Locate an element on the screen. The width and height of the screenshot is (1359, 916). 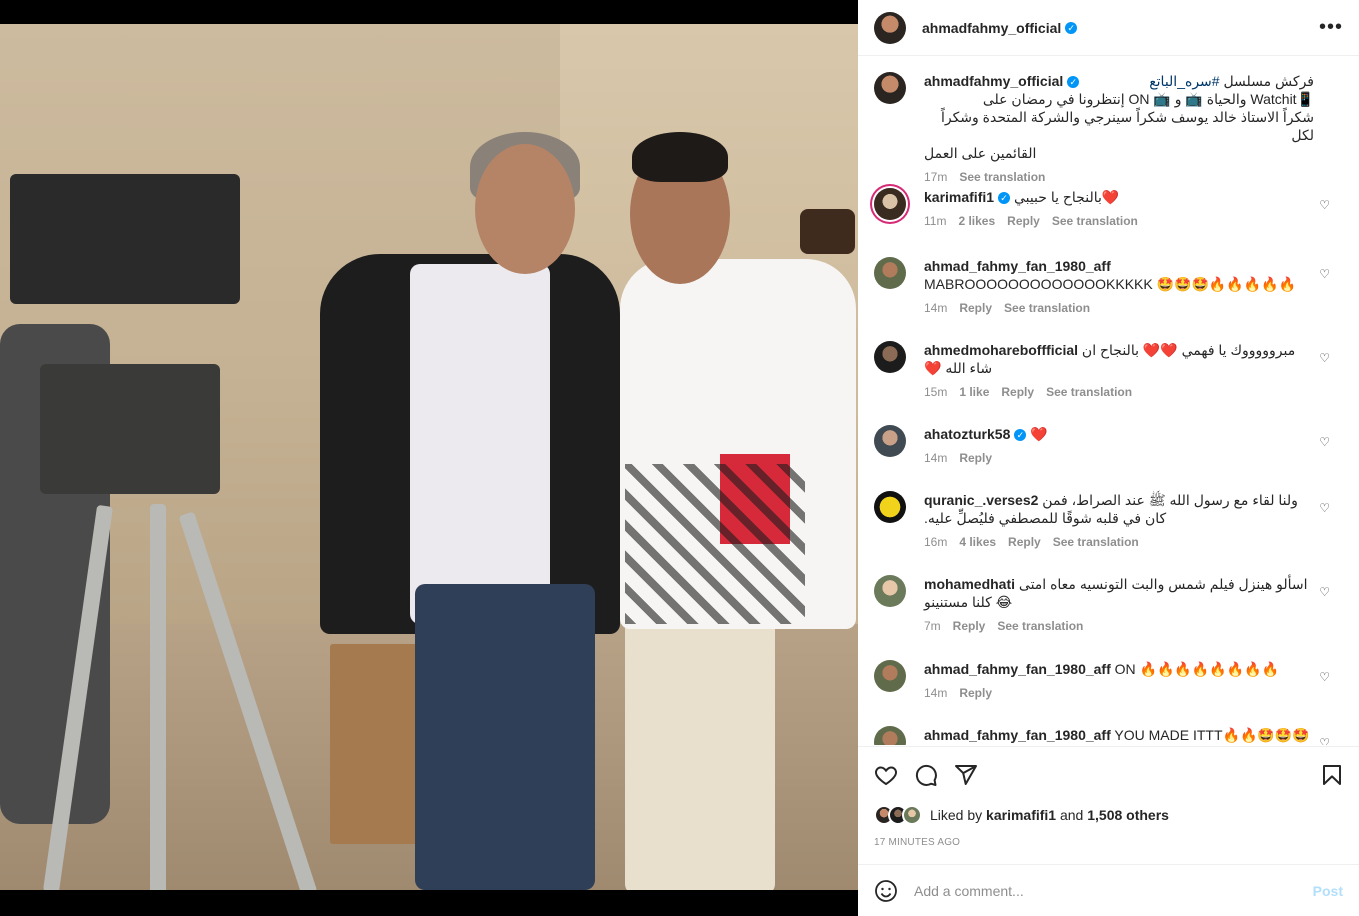
comment-input is located at coordinates (1113, 890).